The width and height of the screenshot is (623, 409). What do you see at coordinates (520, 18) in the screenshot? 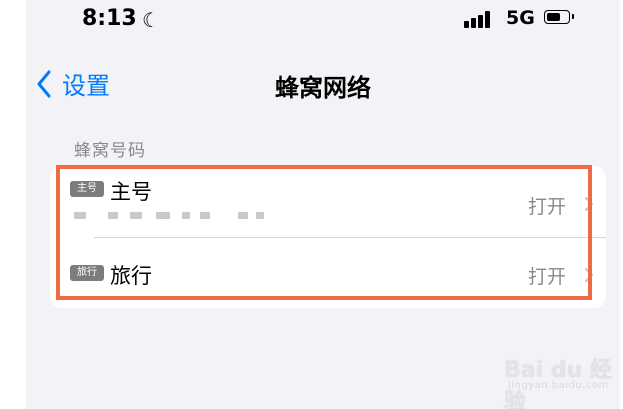
I see `network-type: 5G` at bounding box center [520, 18].